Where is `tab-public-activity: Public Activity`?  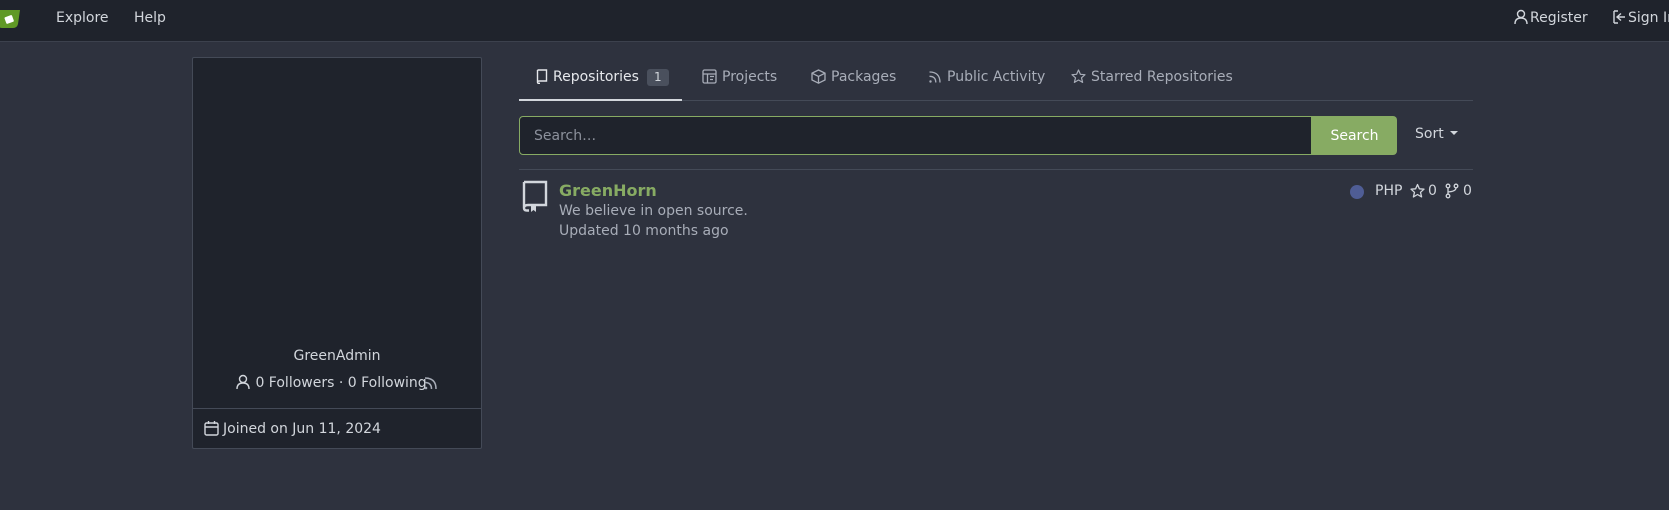
tab-public-activity: Public Activity is located at coordinates (986, 80).